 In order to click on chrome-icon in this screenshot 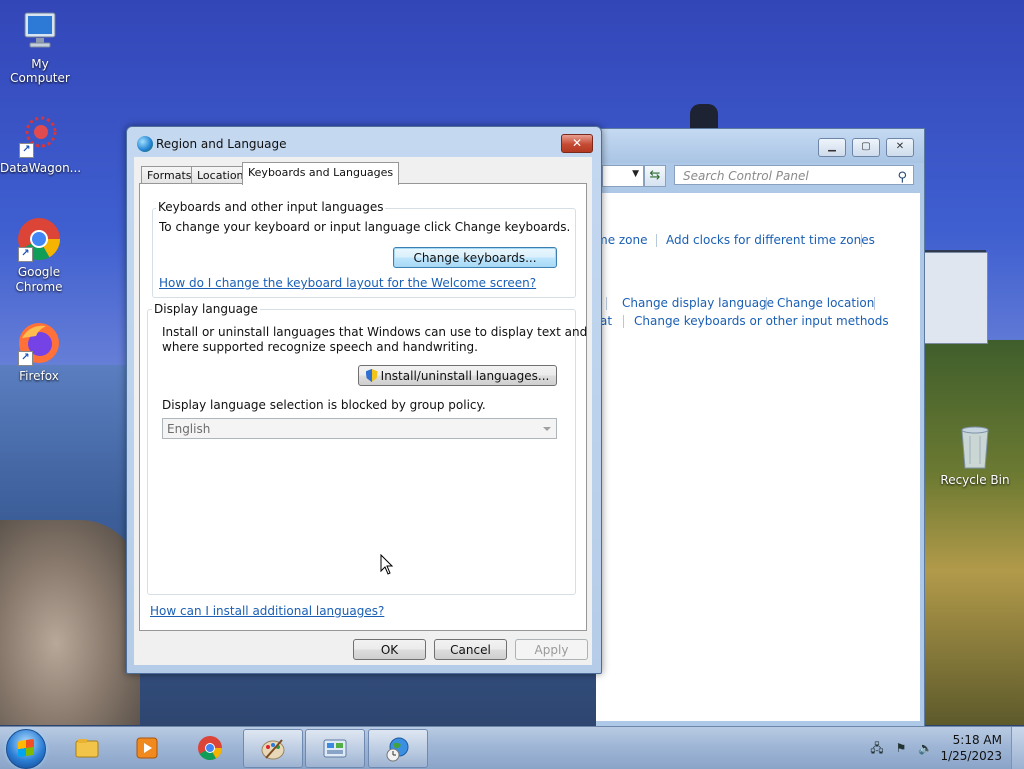, I will do `click(210, 748)`.